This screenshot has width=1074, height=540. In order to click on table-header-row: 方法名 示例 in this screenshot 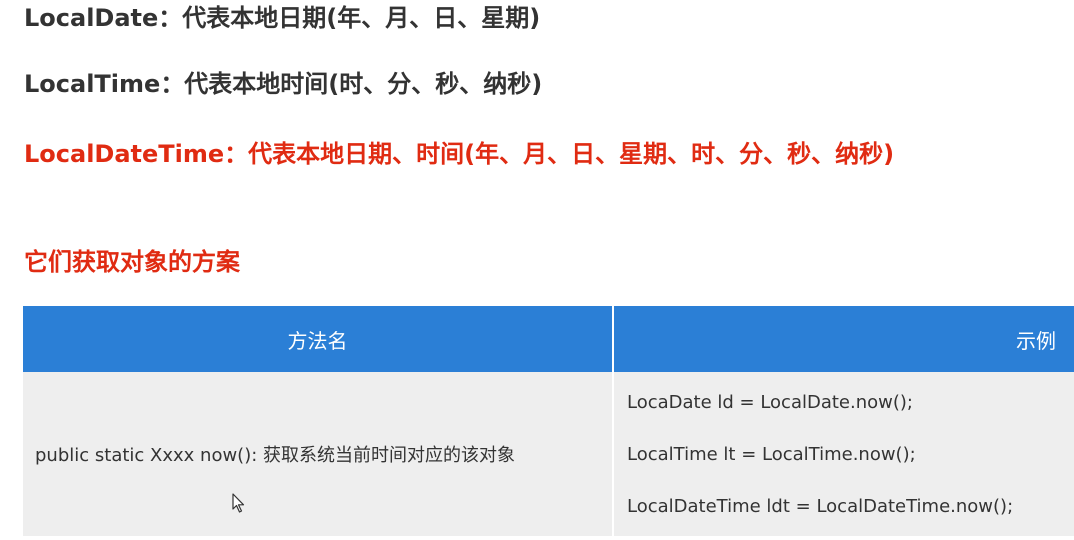, I will do `click(548, 339)`.